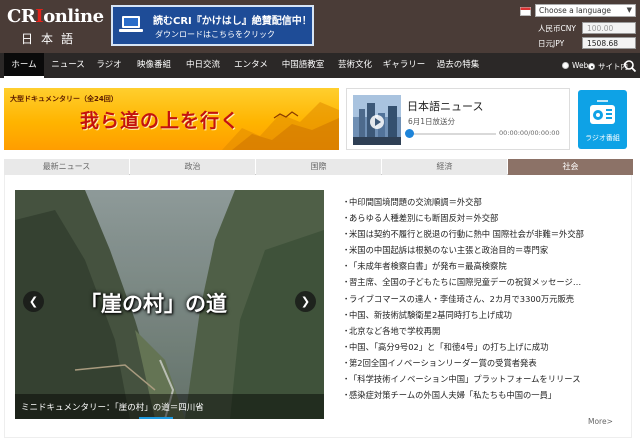  I want to click on rate-value: 1508.68, so click(603, 43).